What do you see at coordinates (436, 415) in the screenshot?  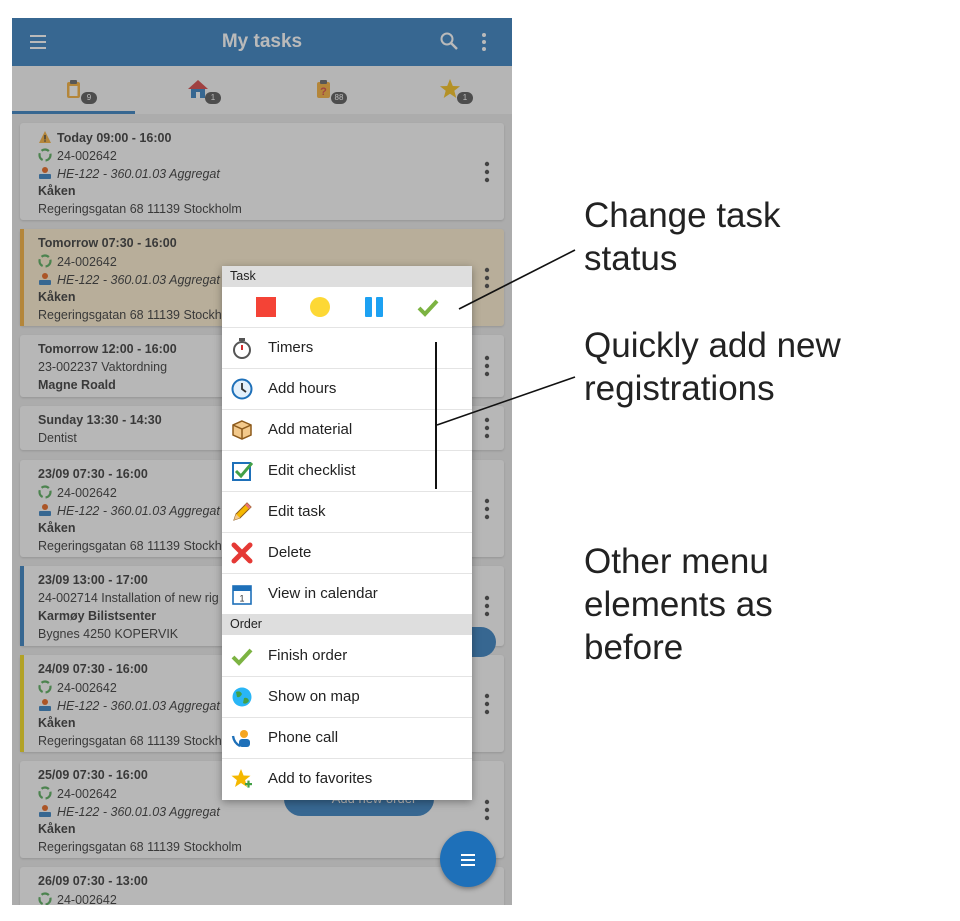 I see `registrations-bracket` at bounding box center [436, 415].